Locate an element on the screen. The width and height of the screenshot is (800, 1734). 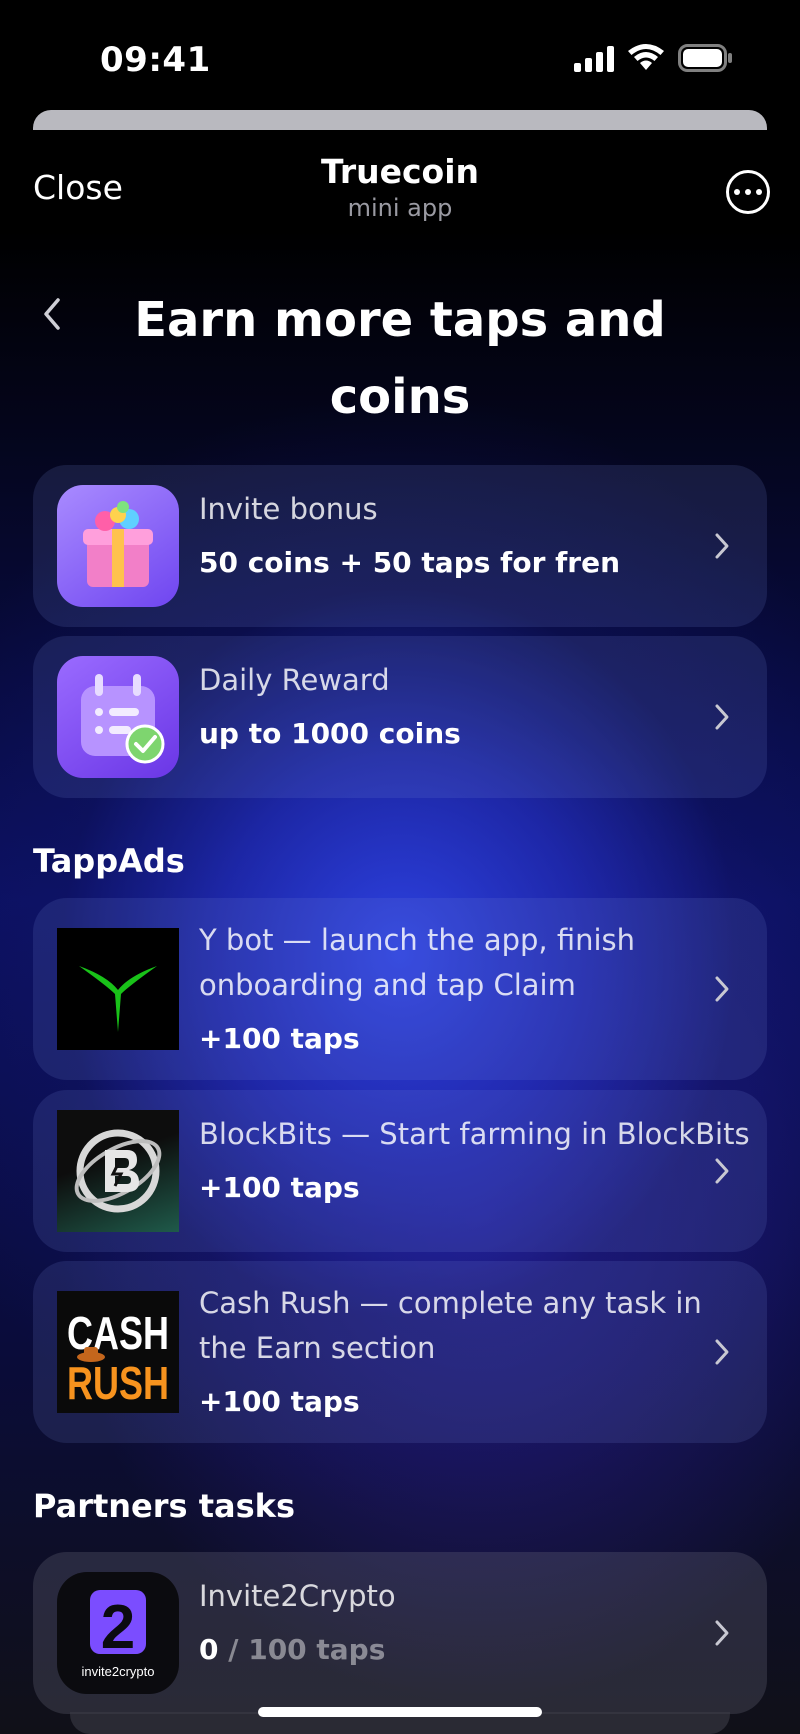
invite2crypto-logo-text: invite2crypto is located at coordinates (118, 1671).